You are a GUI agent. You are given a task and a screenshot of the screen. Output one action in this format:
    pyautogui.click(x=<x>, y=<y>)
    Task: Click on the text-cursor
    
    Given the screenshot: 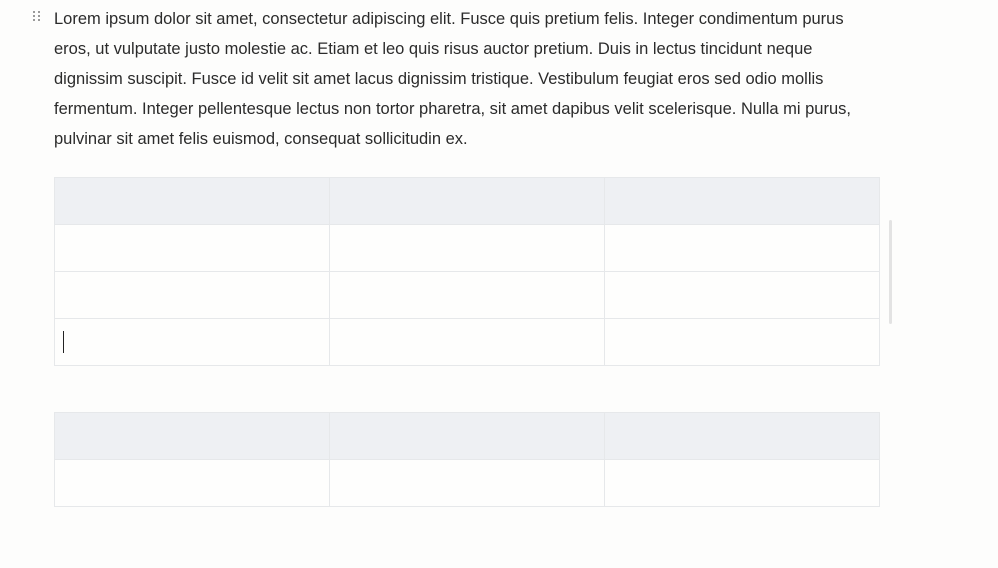 What is the action you would take?
    pyautogui.click(x=63, y=342)
    